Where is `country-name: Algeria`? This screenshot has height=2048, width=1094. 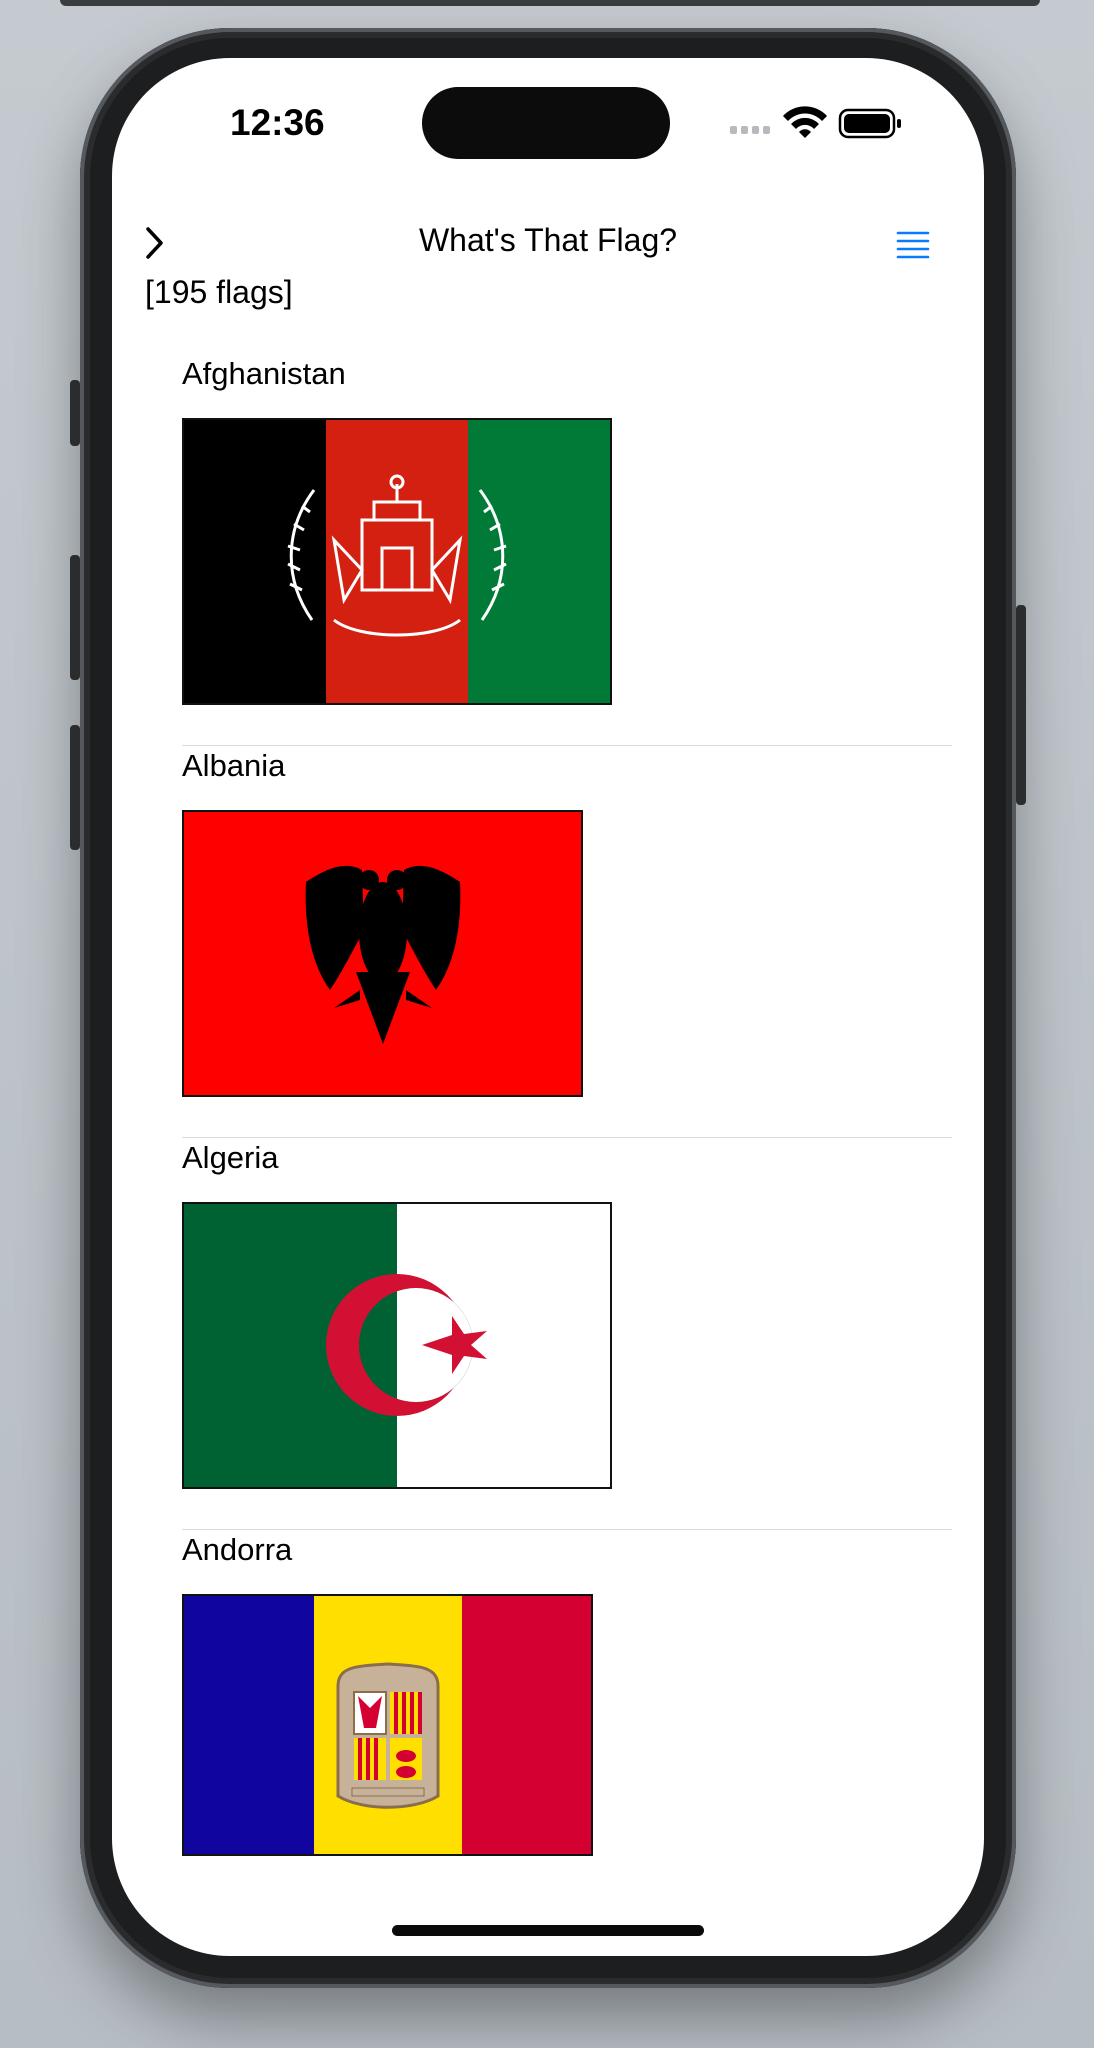
country-name: Algeria is located at coordinates (230, 1157).